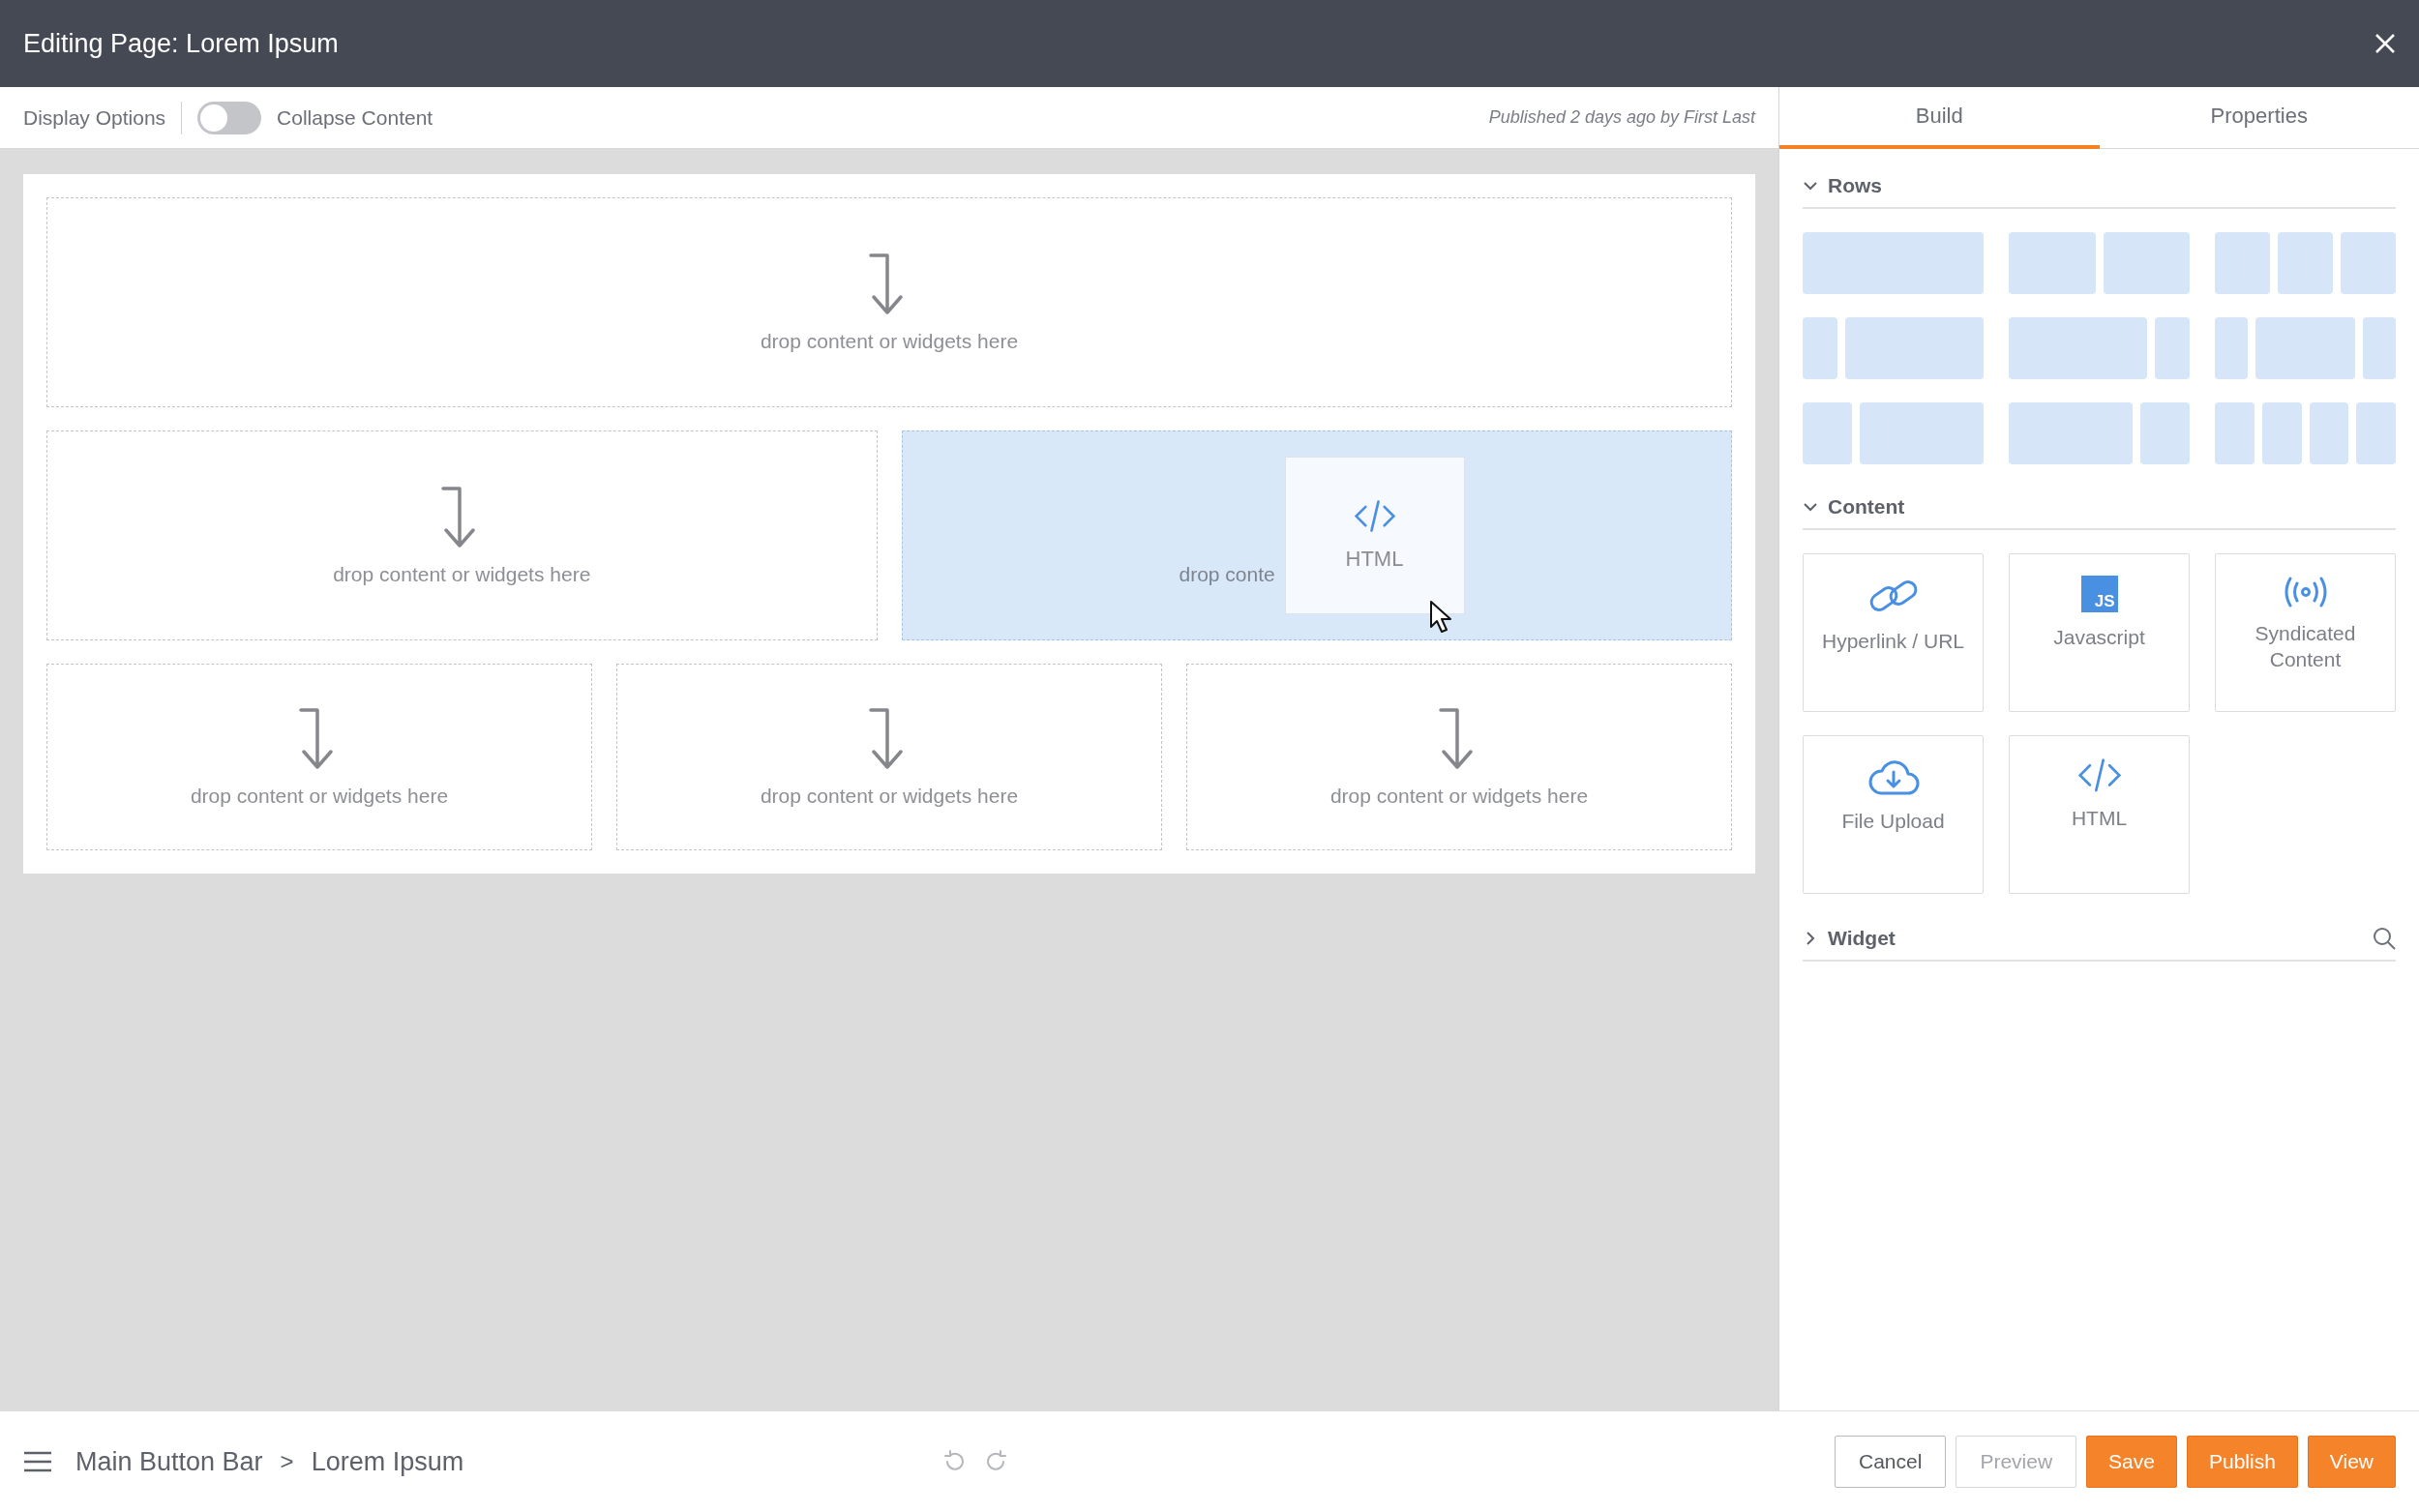  Describe the element at coordinates (1893, 776) in the screenshot. I see `cloud-download-icon` at that location.